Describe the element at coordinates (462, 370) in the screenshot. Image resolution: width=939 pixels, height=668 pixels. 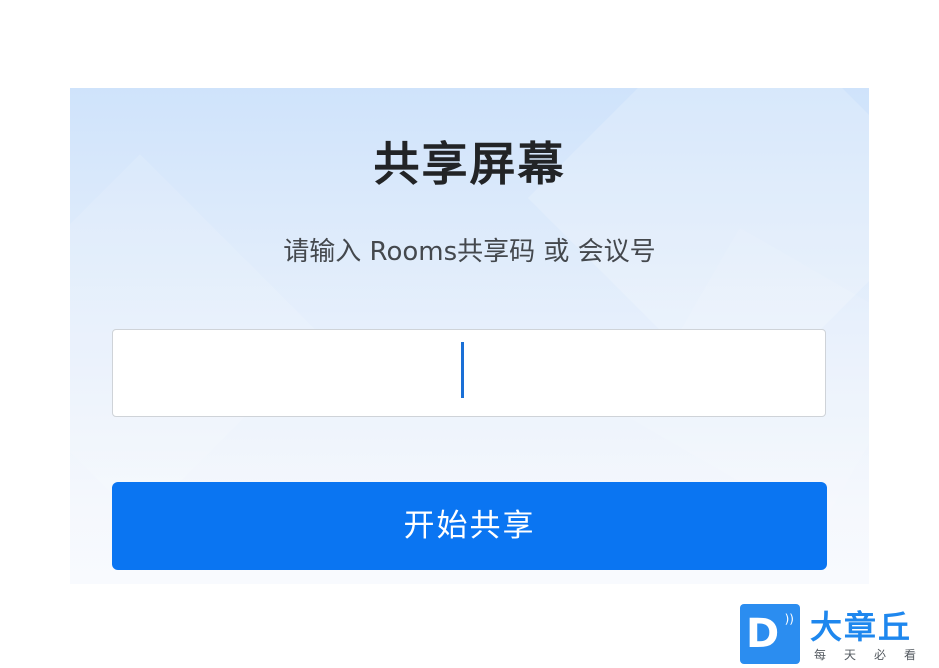
I see `text-cursor` at that location.